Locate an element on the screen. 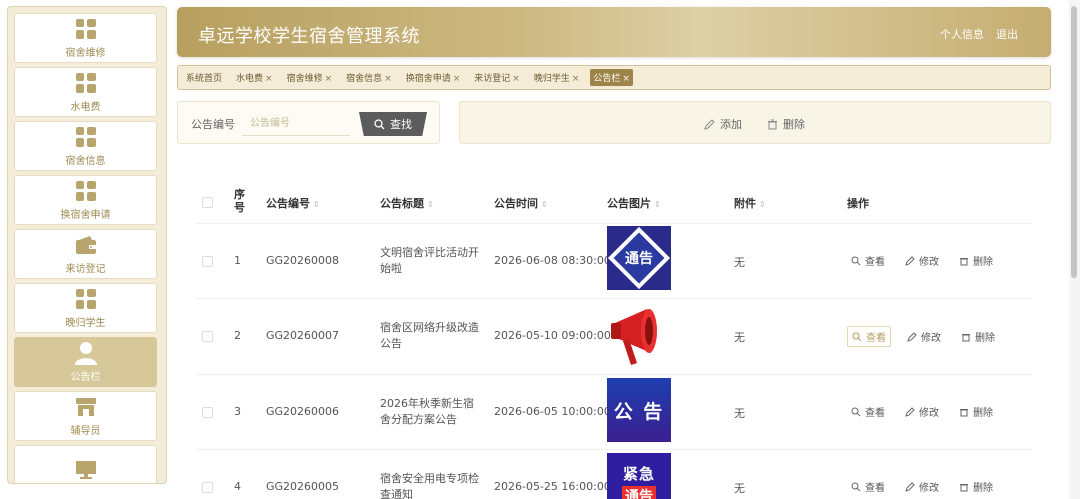  sidebar-item-counselor: 辅导员 is located at coordinates (85, 416).